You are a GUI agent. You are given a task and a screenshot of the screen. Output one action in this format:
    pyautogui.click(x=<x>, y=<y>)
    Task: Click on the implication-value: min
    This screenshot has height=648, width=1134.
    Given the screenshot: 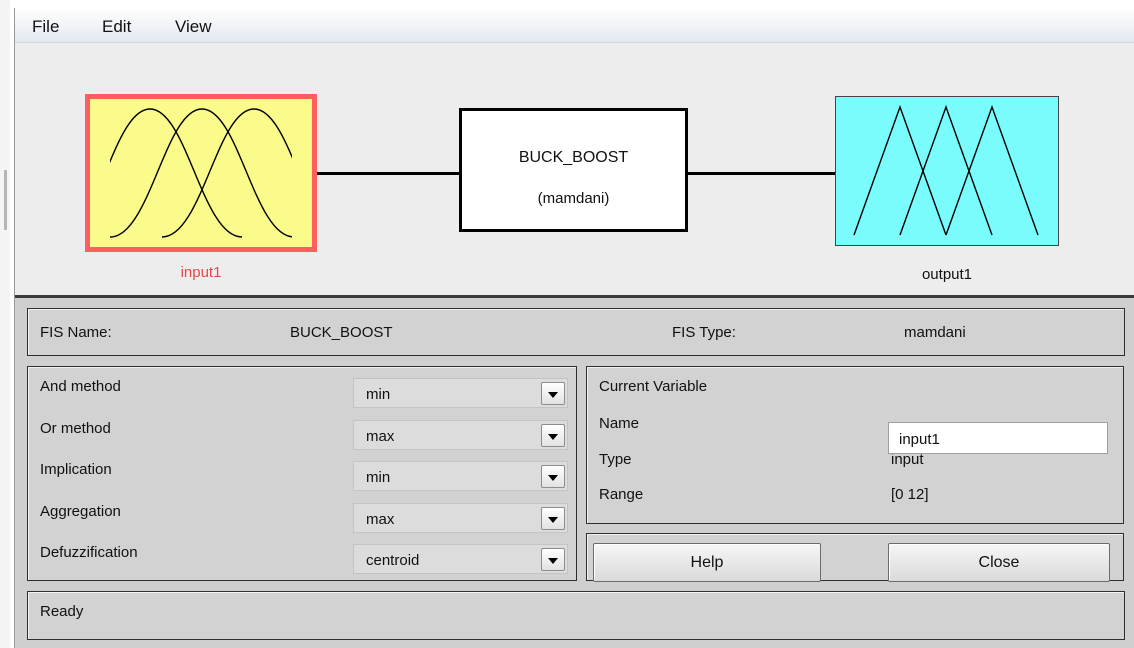 What is the action you would take?
    pyautogui.click(x=378, y=477)
    